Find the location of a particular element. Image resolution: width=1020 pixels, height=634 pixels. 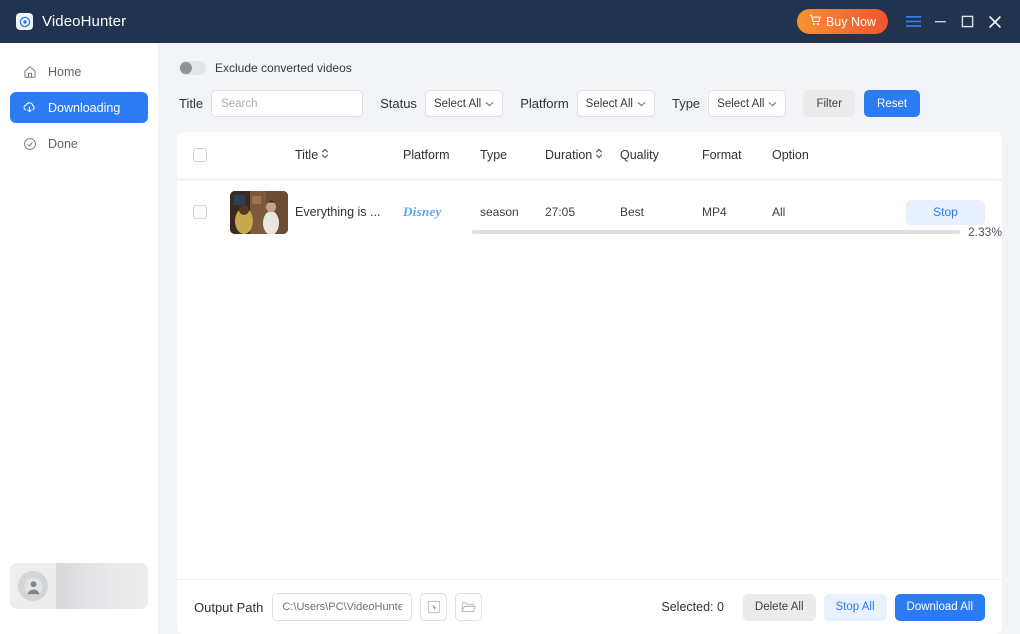

title-header: Title is located at coordinates (349, 155).